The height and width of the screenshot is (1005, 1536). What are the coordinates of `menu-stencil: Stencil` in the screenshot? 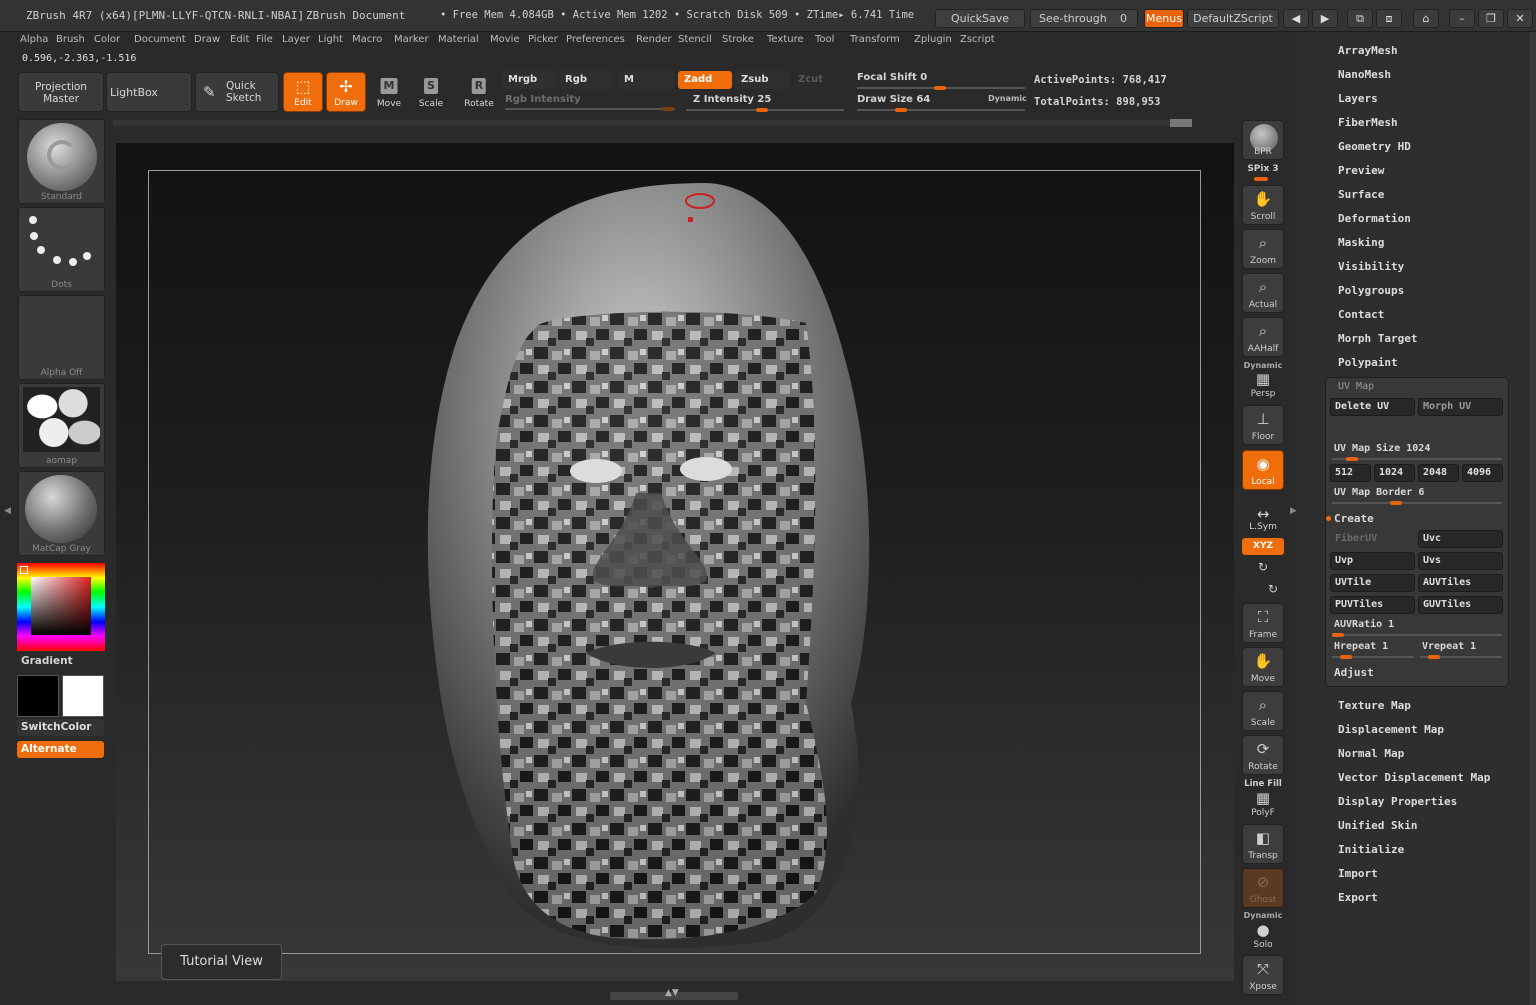 It's located at (695, 39).